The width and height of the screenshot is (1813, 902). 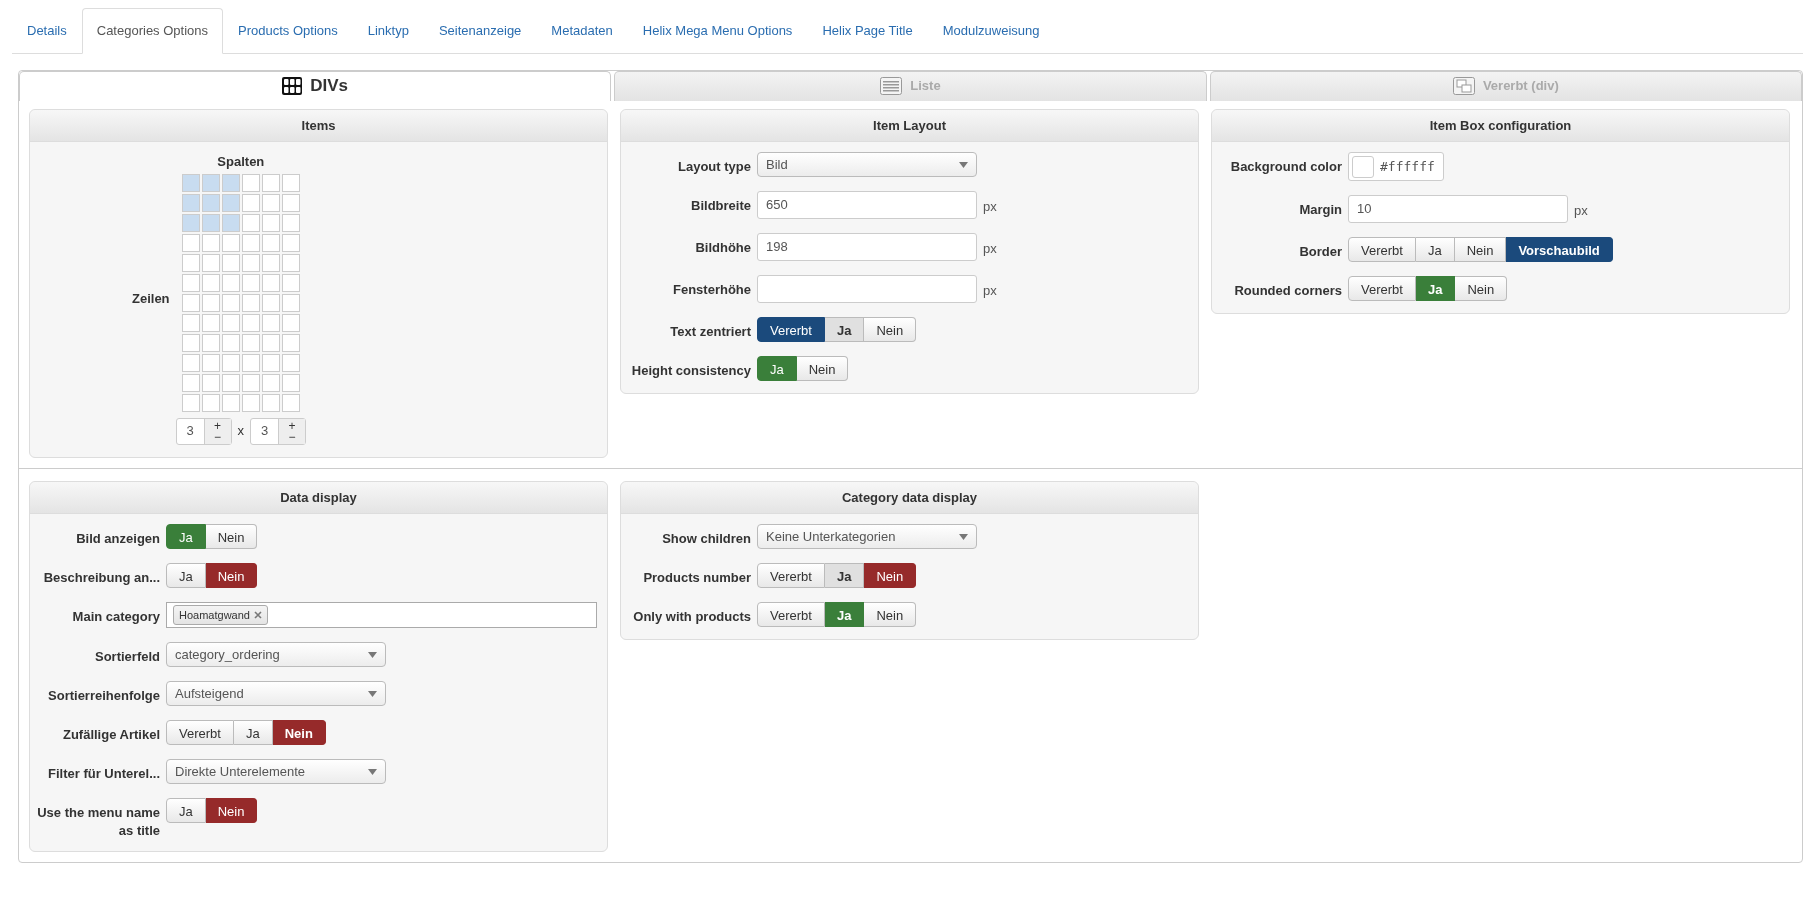 What do you see at coordinates (388, 31) in the screenshot?
I see `tab: Linktyp` at bounding box center [388, 31].